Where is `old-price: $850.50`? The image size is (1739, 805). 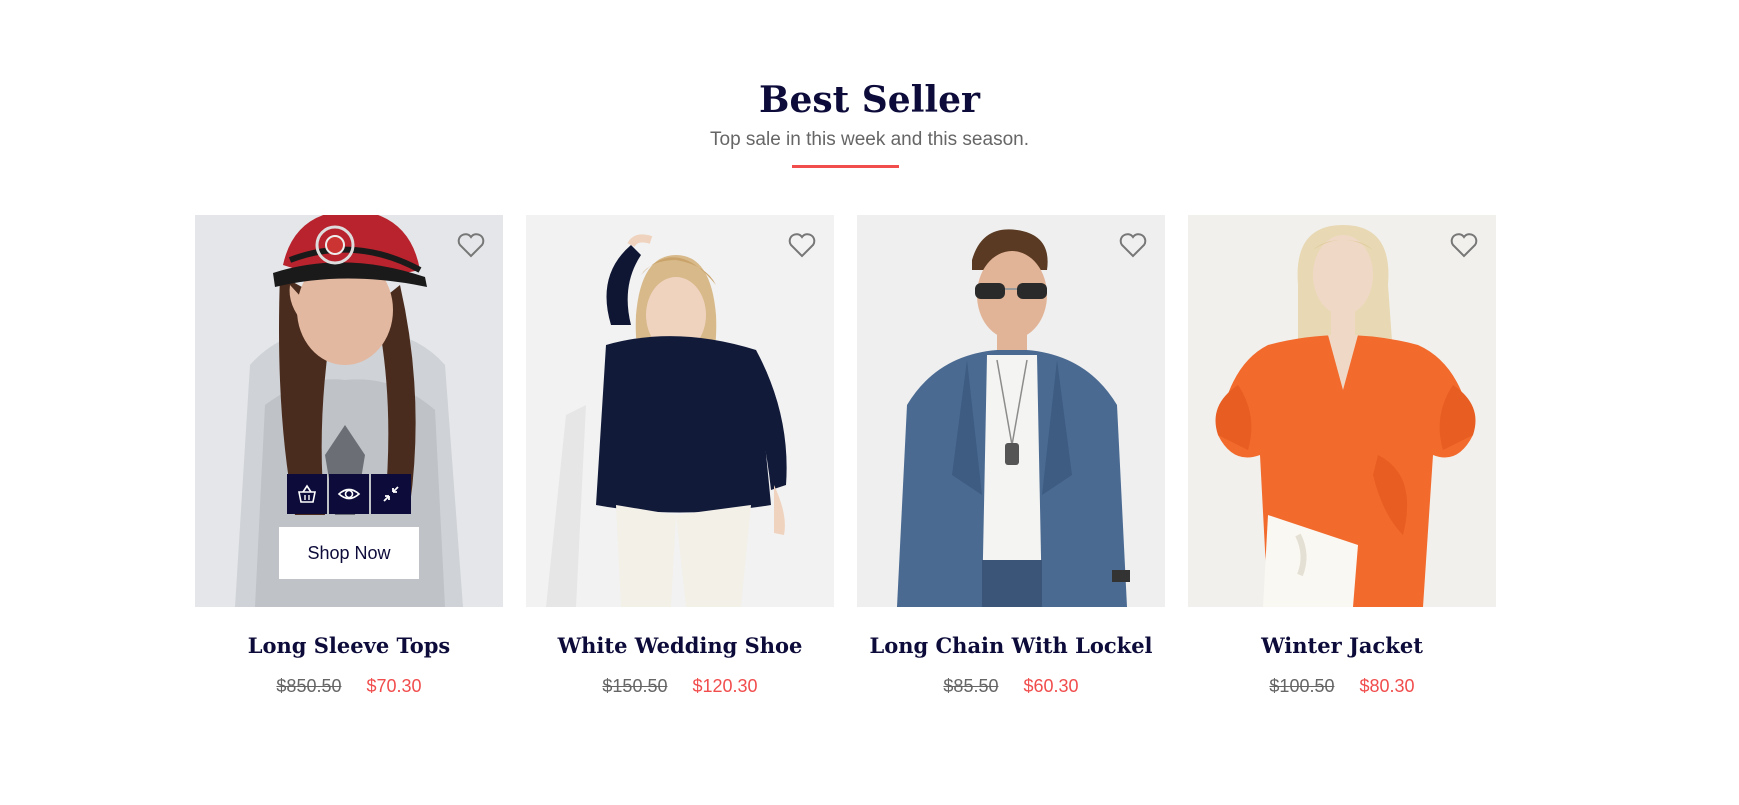
old-price: $850.50 is located at coordinates (309, 686).